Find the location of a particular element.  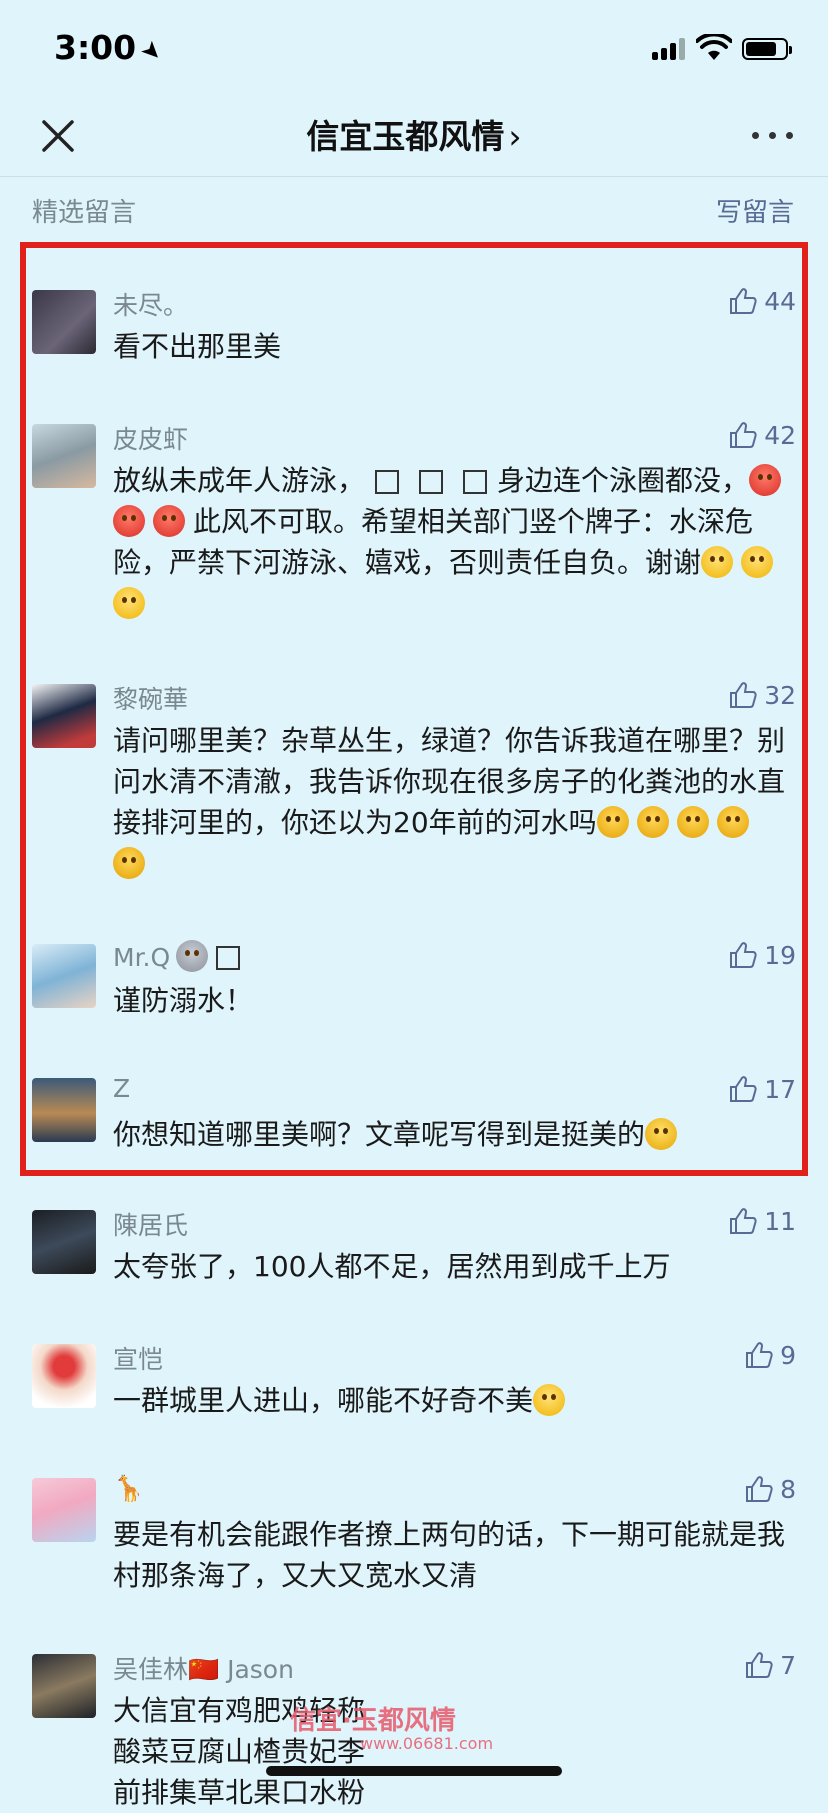

comment-nickname: 黎碗華 is located at coordinates (150, 698).